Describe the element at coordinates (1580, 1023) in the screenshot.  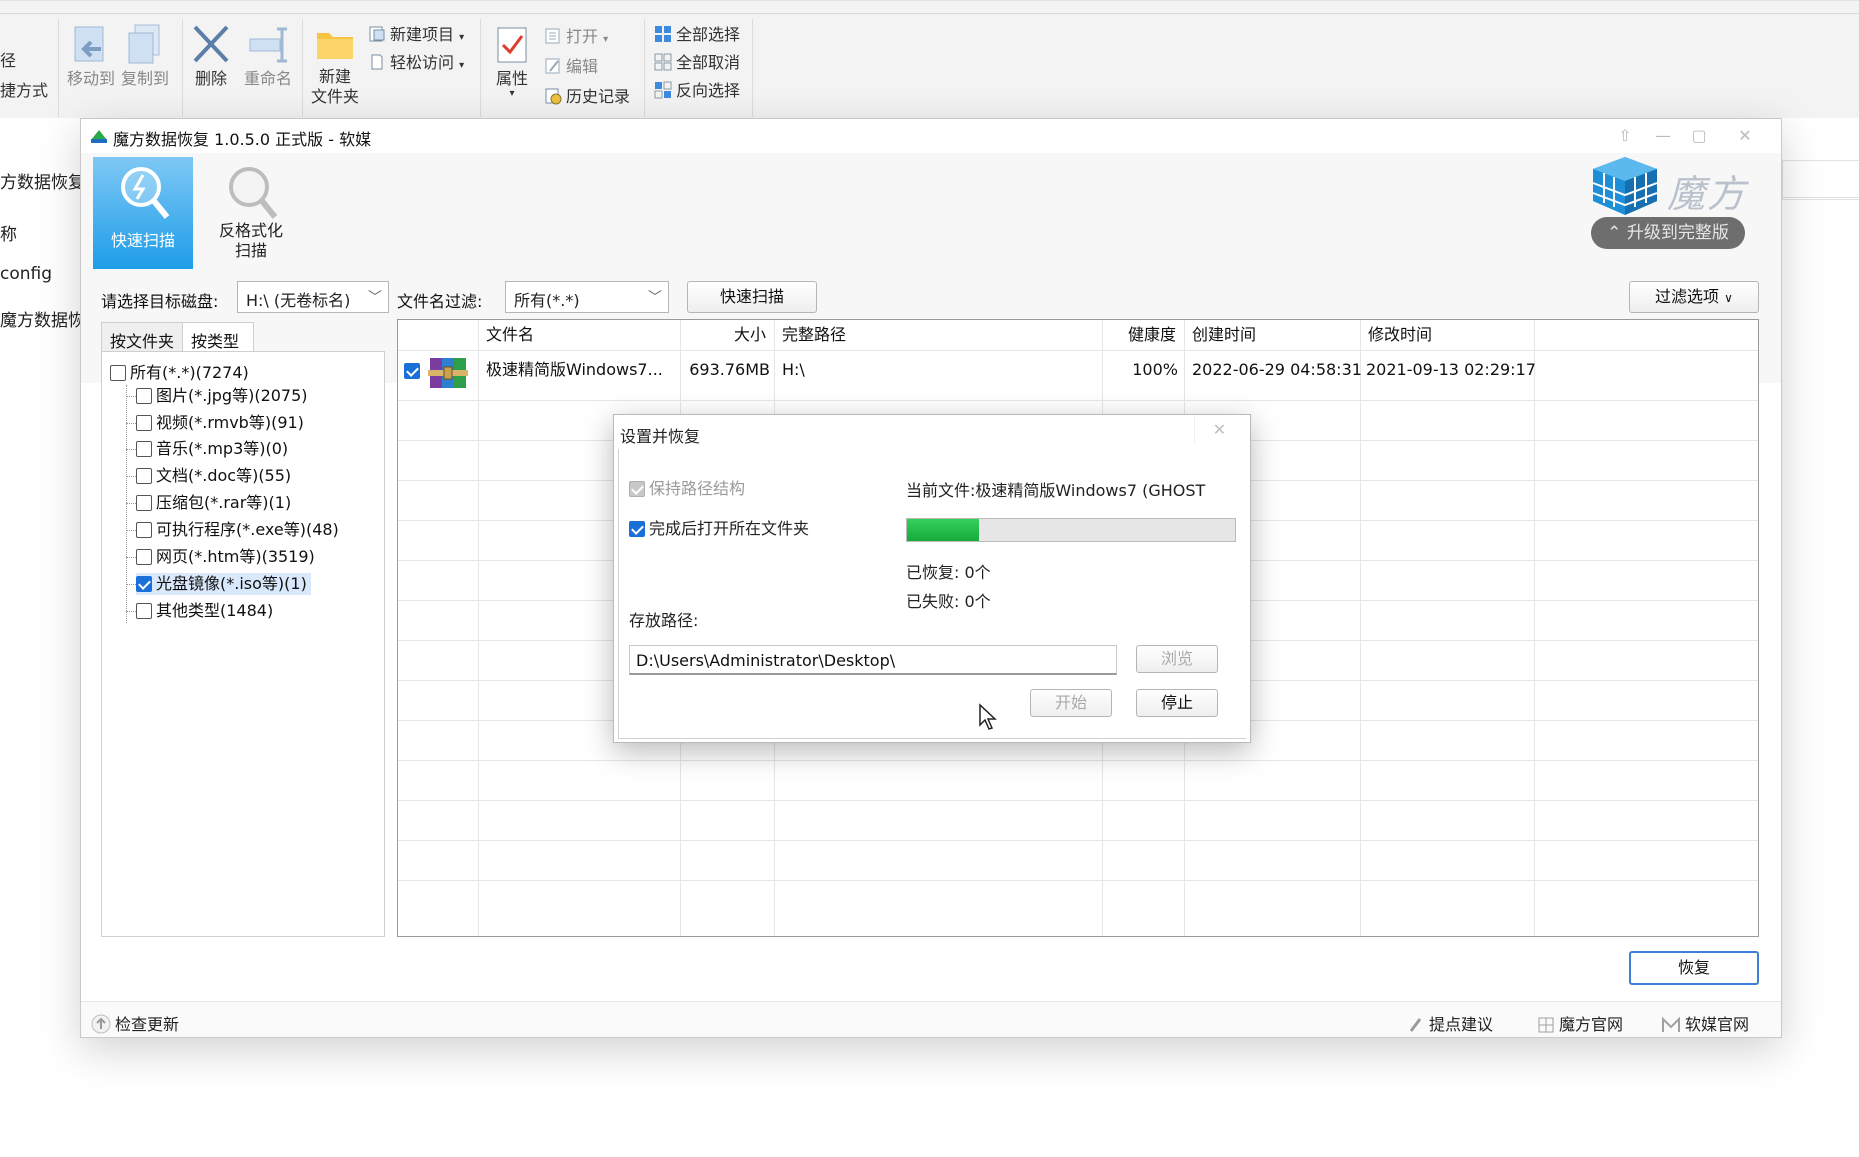
I see `mofang-site-link: 魔方官网` at that location.